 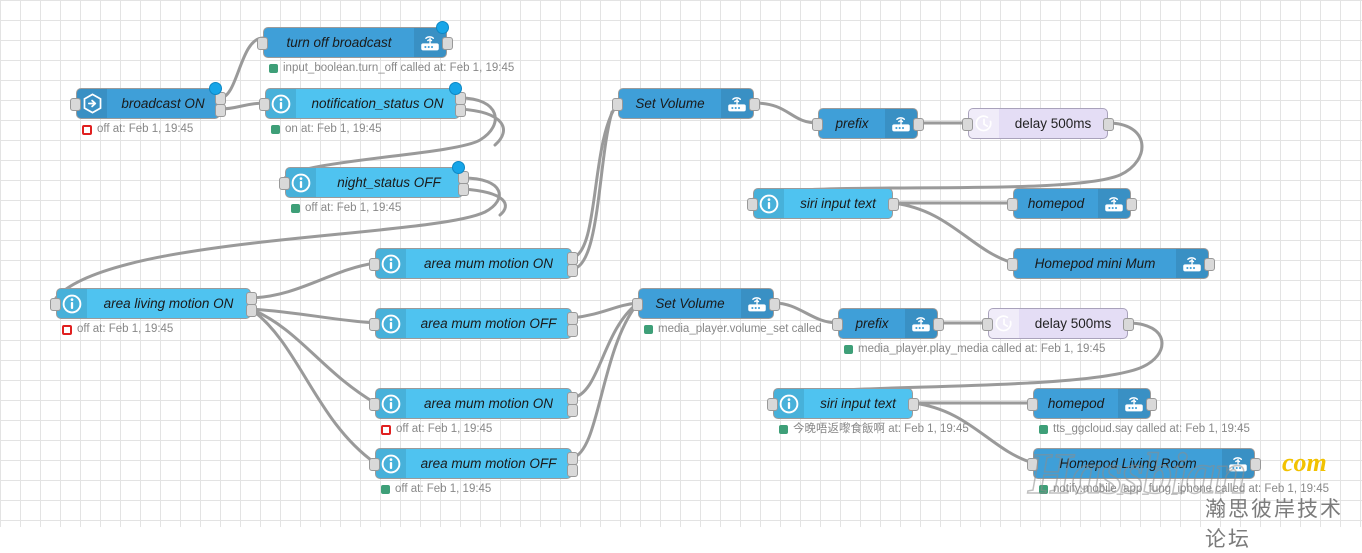 I want to click on node-delay-500ms-2: delay 500ms, so click(x=1058, y=323).